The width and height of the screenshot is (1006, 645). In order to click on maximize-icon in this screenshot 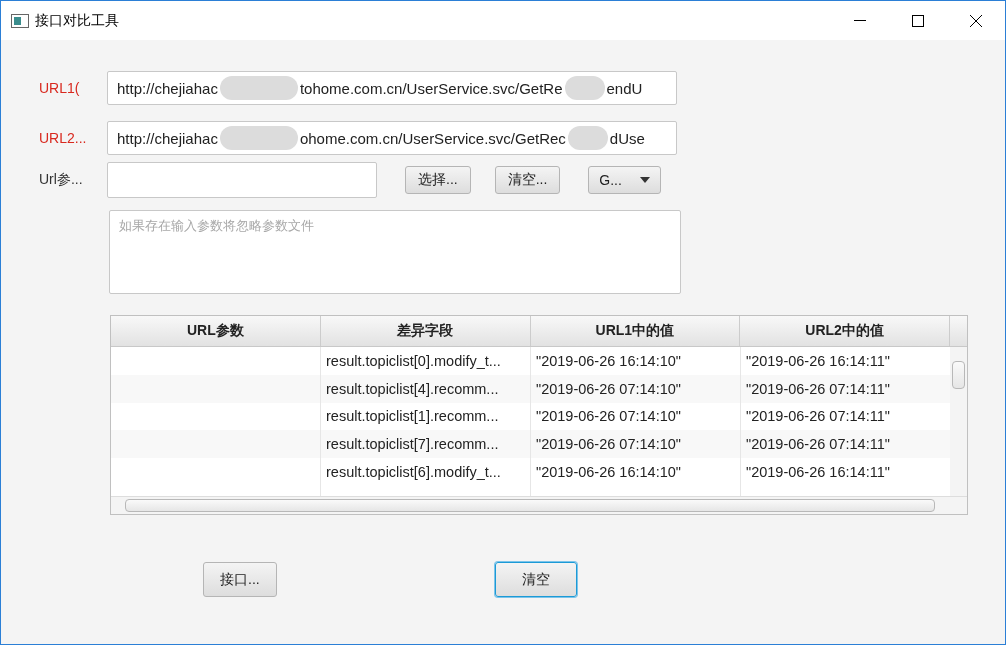, I will do `click(918, 20)`.